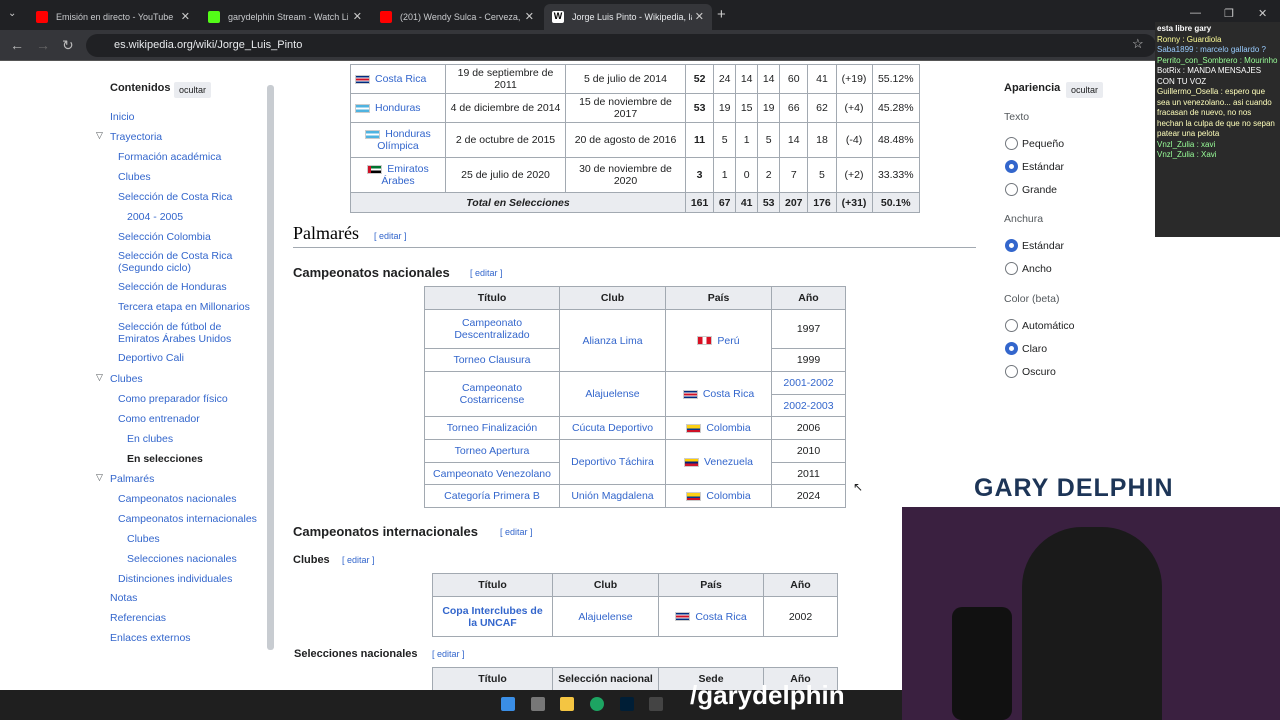 The height and width of the screenshot is (720, 1280). I want to click on app-icon, so click(656, 704).